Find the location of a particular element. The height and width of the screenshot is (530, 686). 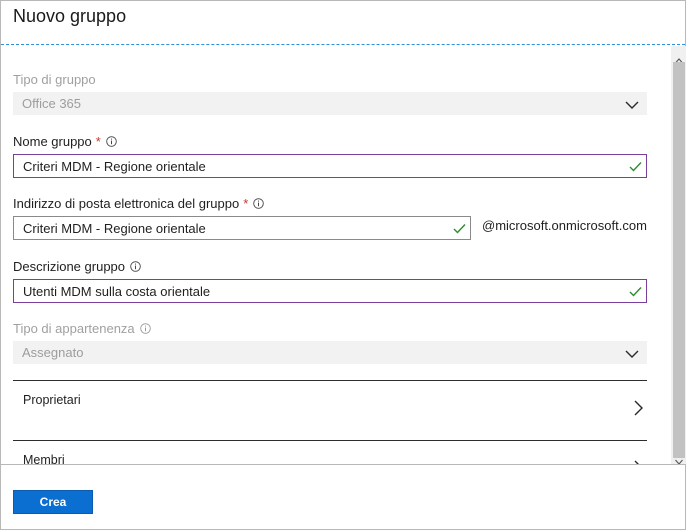

chevron-right-icon is located at coordinates (638, 408).